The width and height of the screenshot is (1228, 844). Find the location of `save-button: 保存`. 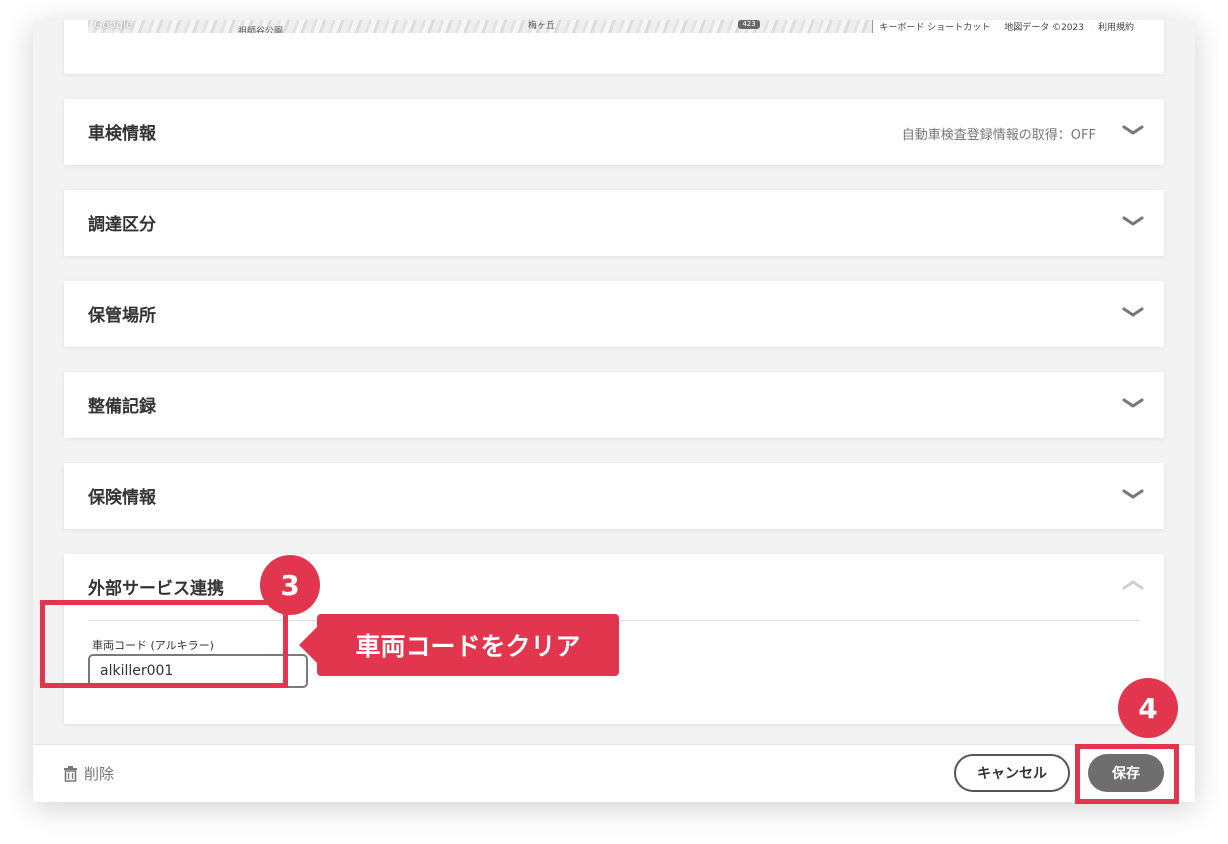

save-button: 保存 is located at coordinates (1126, 773).